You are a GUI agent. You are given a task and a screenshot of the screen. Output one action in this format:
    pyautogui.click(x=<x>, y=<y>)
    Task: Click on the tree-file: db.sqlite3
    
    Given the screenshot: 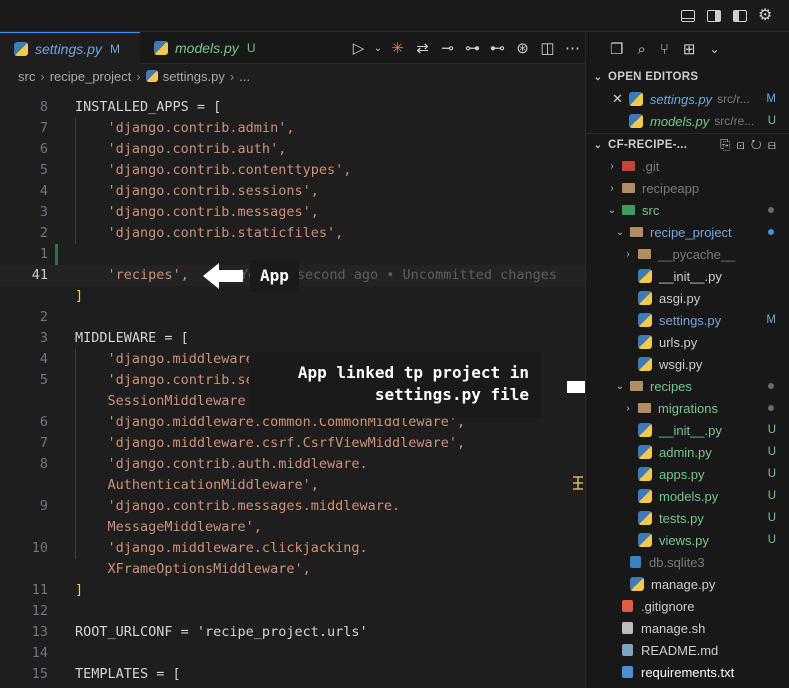 What is the action you would take?
    pyautogui.click(x=687, y=562)
    